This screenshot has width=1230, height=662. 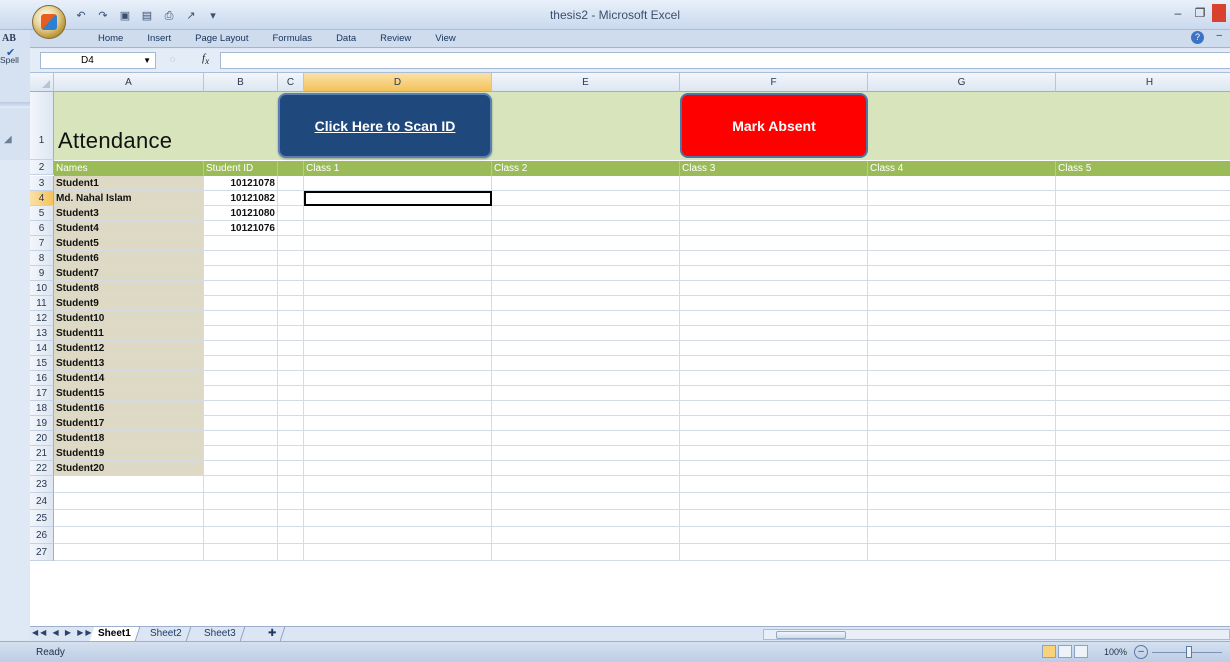 What do you see at coordinates (129, 333) in the screenshot?
I see `student-name-cell: Student11` at bounding box center [129, 333].